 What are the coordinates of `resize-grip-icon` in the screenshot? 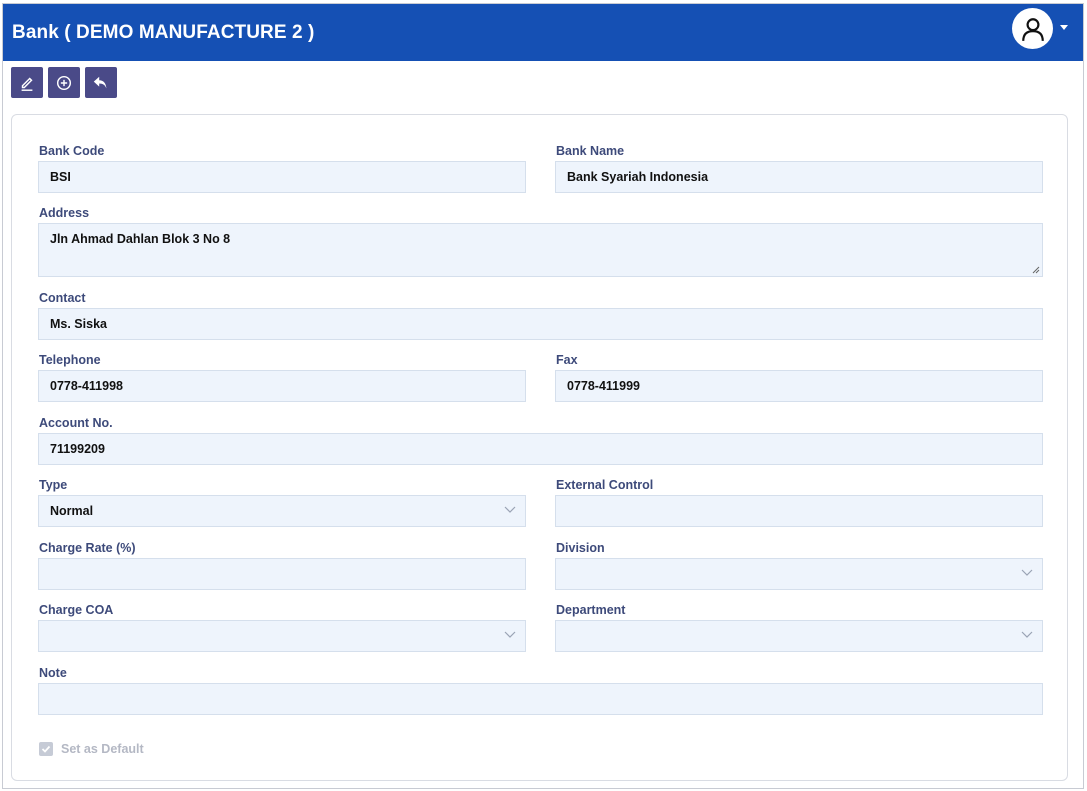 It's located at (1036, 270).